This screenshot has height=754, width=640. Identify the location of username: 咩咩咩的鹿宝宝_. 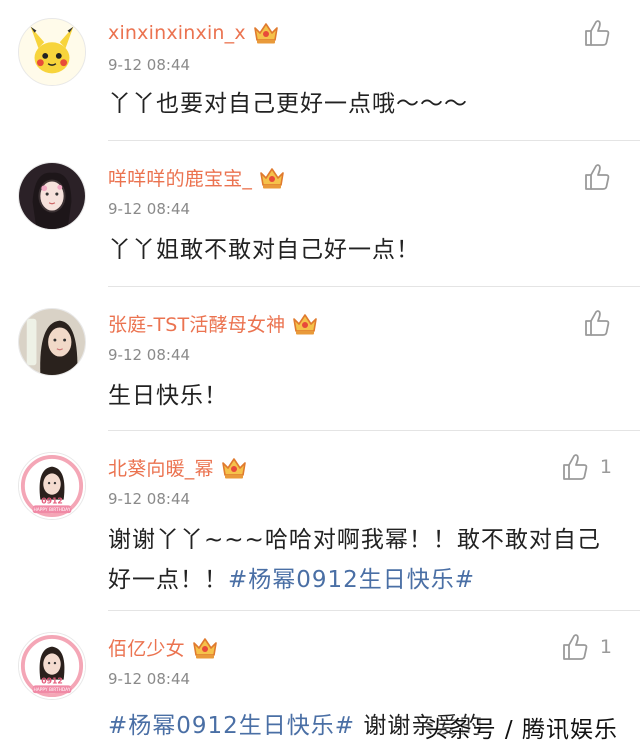
(197, 177).